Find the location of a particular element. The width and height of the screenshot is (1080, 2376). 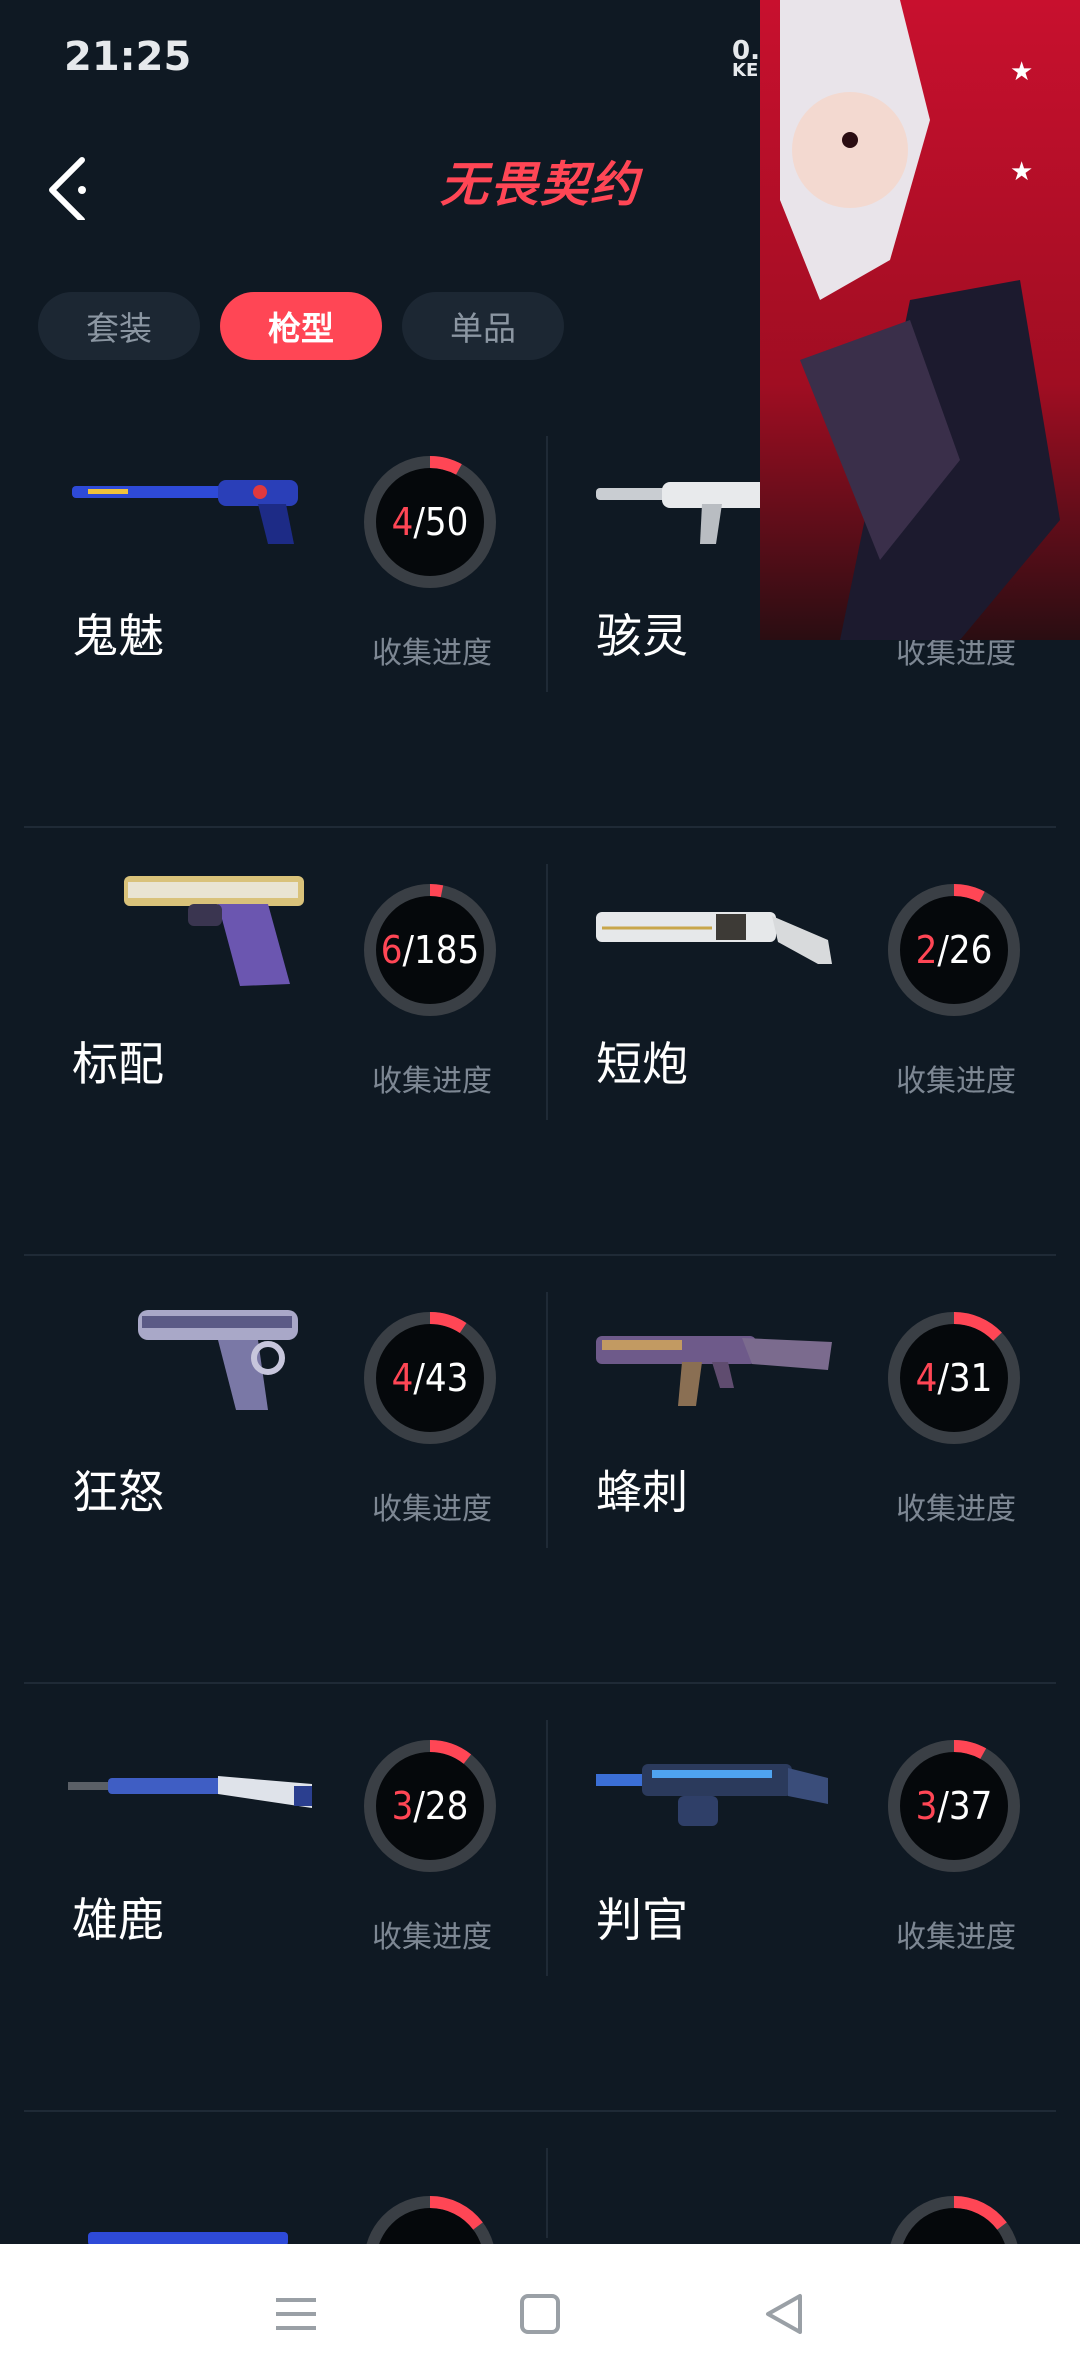

status-time: 21:25 is located at coordinates (128, 57).